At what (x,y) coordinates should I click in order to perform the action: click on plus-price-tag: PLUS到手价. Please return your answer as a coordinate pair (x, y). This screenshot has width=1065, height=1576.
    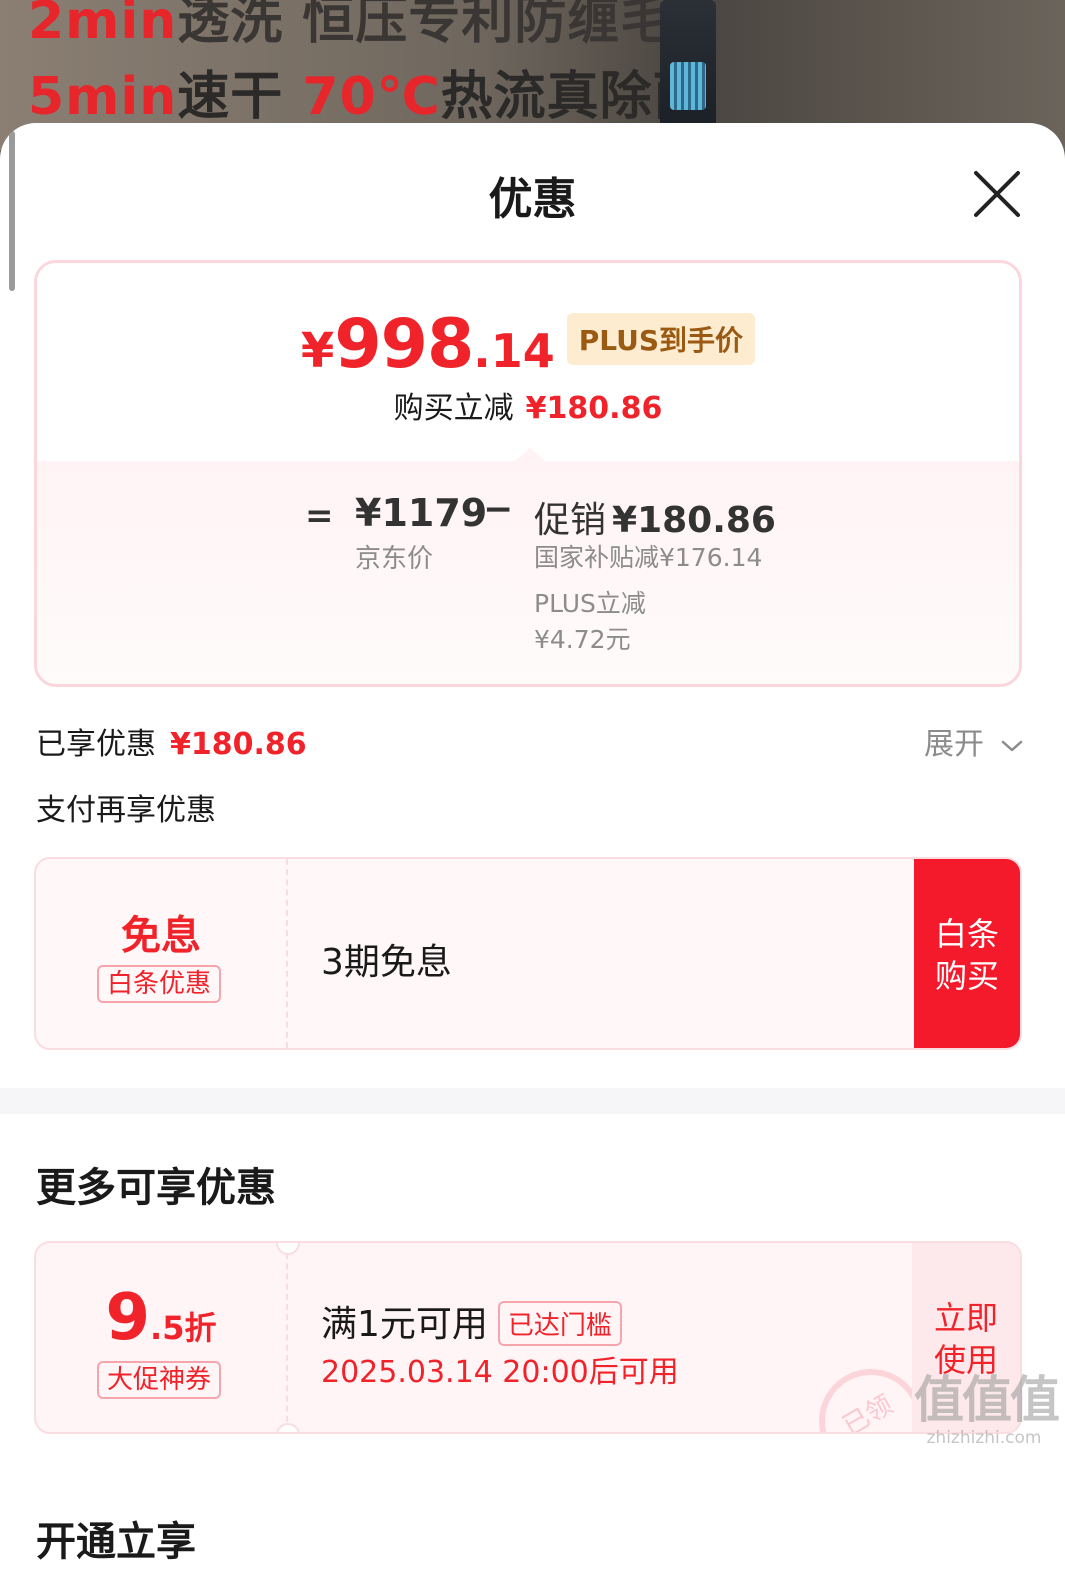
    Looking at the image, I should click on (661, 339).